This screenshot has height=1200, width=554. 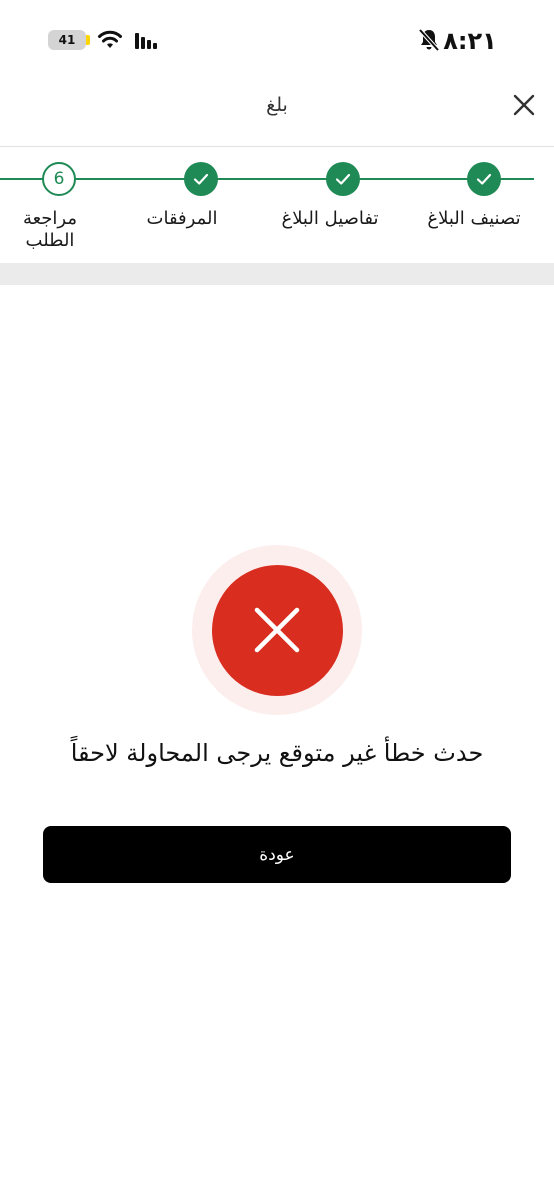 I want to click on step-number: 6, so click(x=59, y=179).